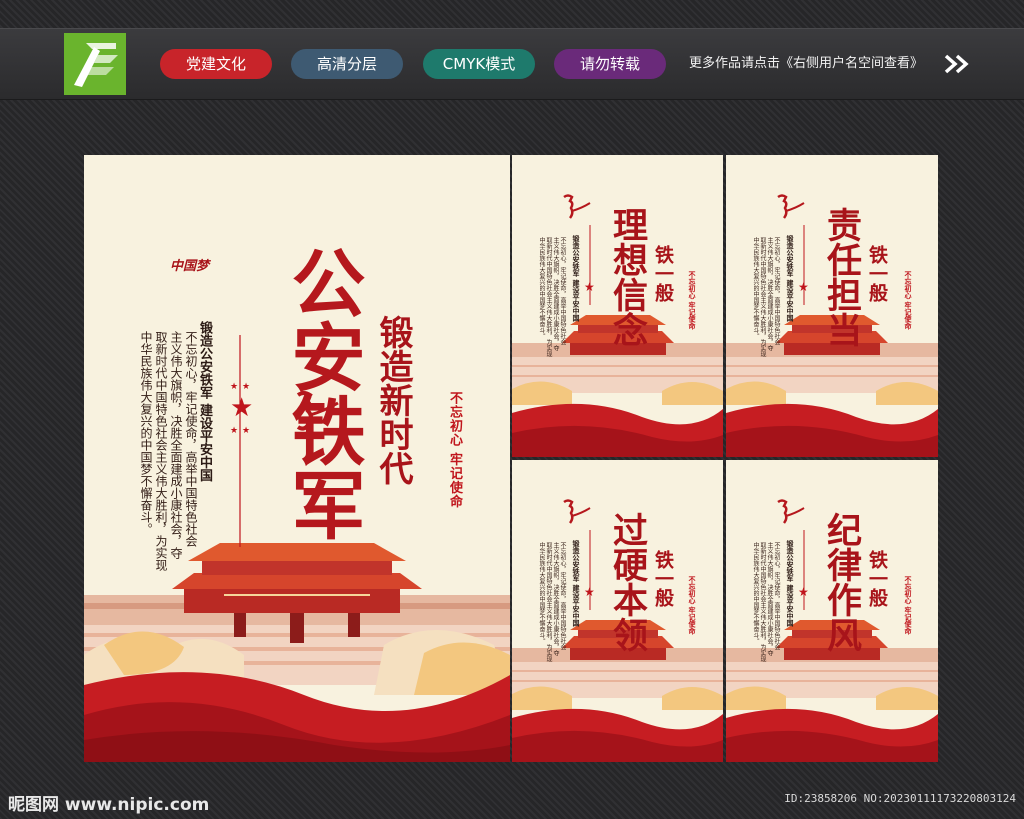 The height and width of the screenshot is (819, 1024). What do you see at coordinates (806, 64) in the screenshot?
I see `more-works-link: 更多作品请点击《右侧用户名空间查看》` at bounding box center [806, 64].